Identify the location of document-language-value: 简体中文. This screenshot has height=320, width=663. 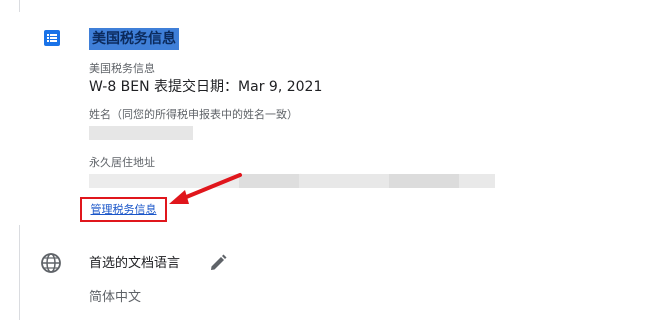
(115, 297).